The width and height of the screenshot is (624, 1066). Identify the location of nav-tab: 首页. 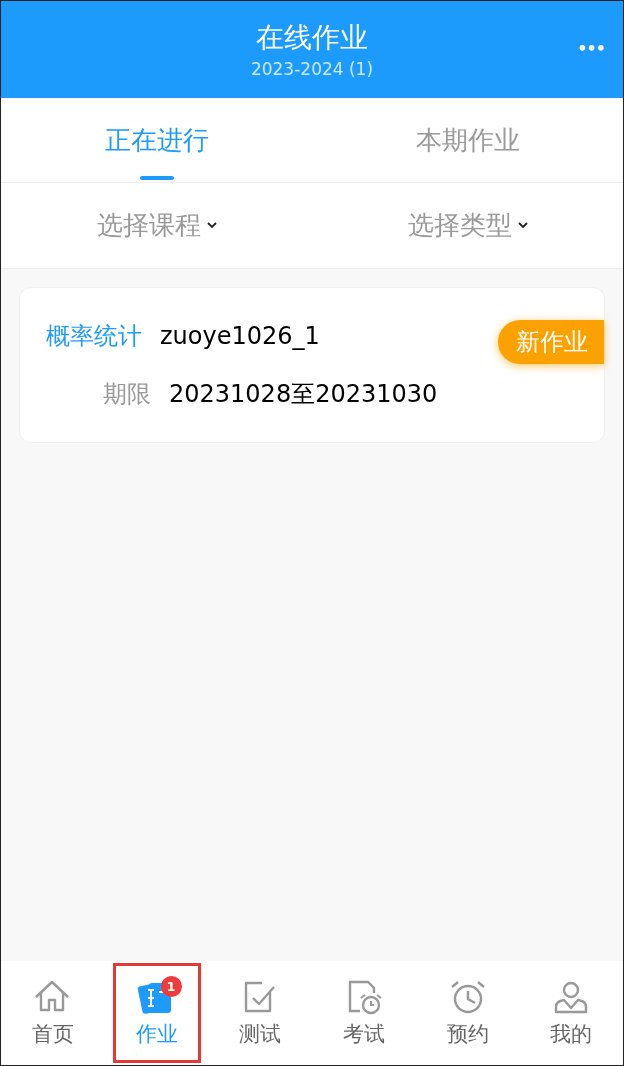
(52, 1013).